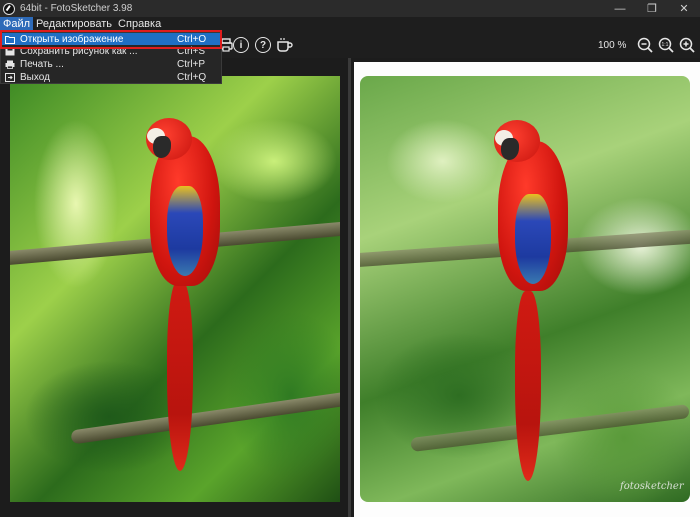 The image size is (700, 517). Describe the element at coordinates (349, 287) in the screenshot. I see `pane-splitter` at that location.